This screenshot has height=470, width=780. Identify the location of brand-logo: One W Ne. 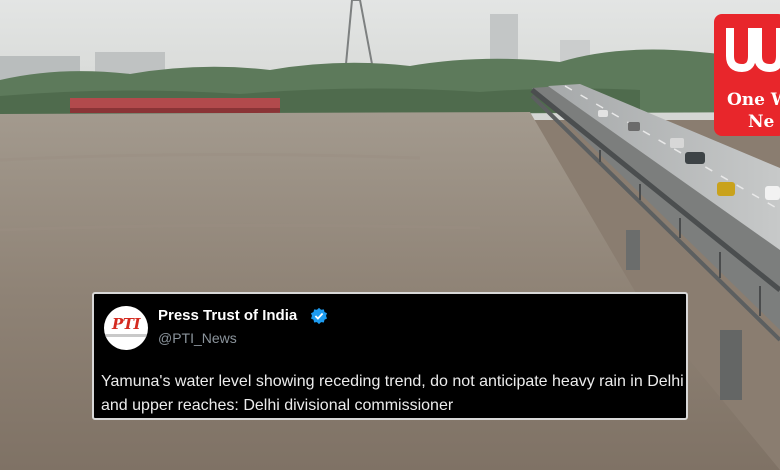
(747, 75).